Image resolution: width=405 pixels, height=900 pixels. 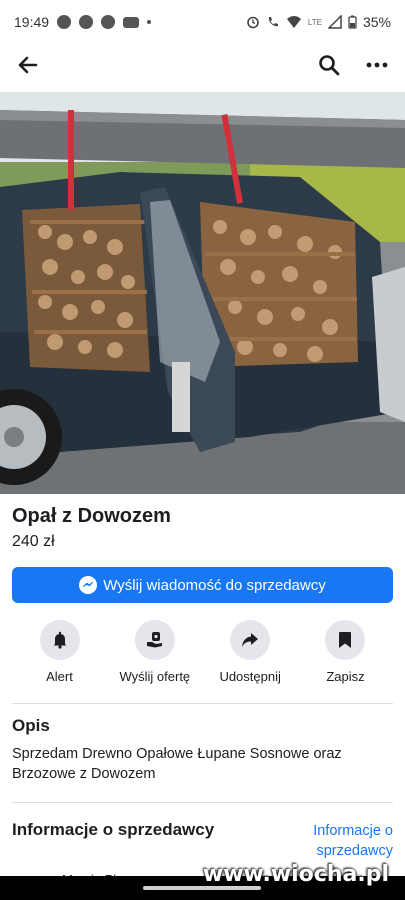 I want to click on listing-price: 240 zł, so click(x=33, y=541).